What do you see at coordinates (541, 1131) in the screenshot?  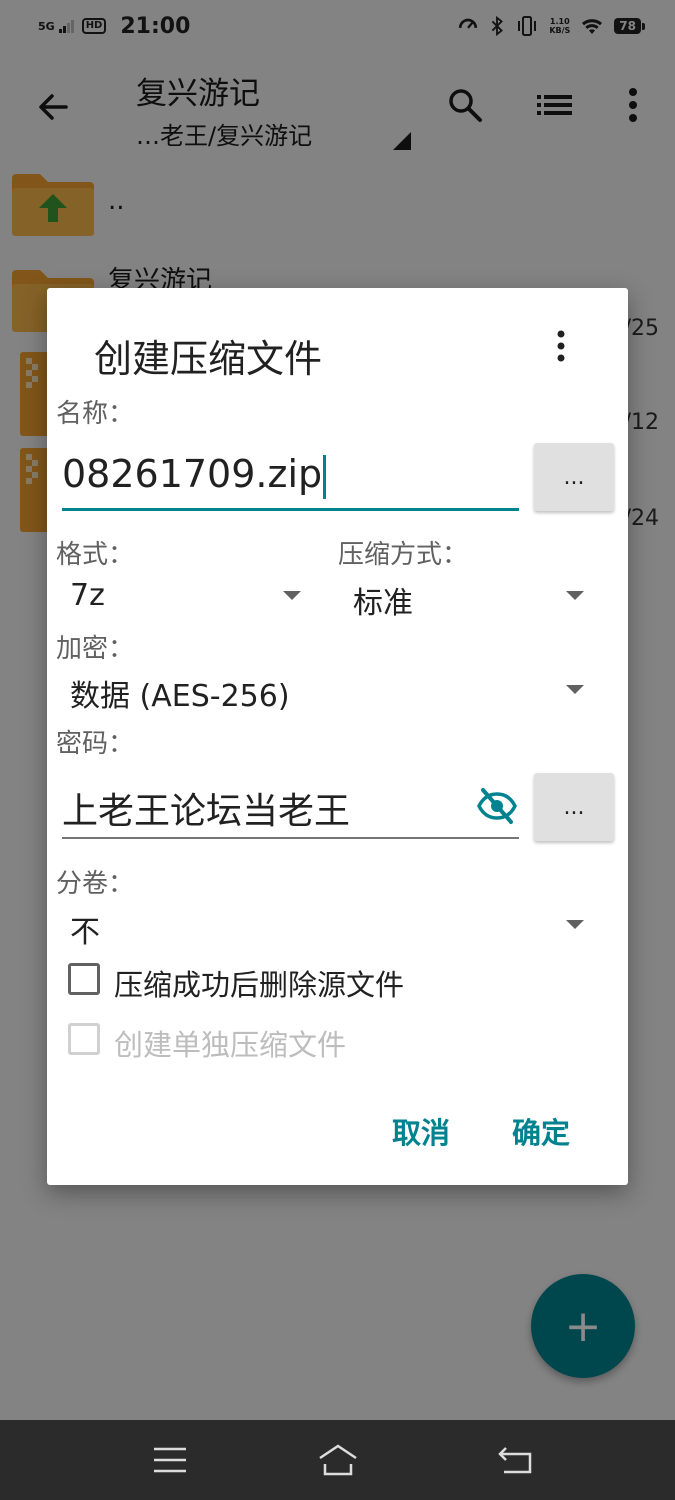 I see `ok-button: 确定` at bounding box center [541, 1131].